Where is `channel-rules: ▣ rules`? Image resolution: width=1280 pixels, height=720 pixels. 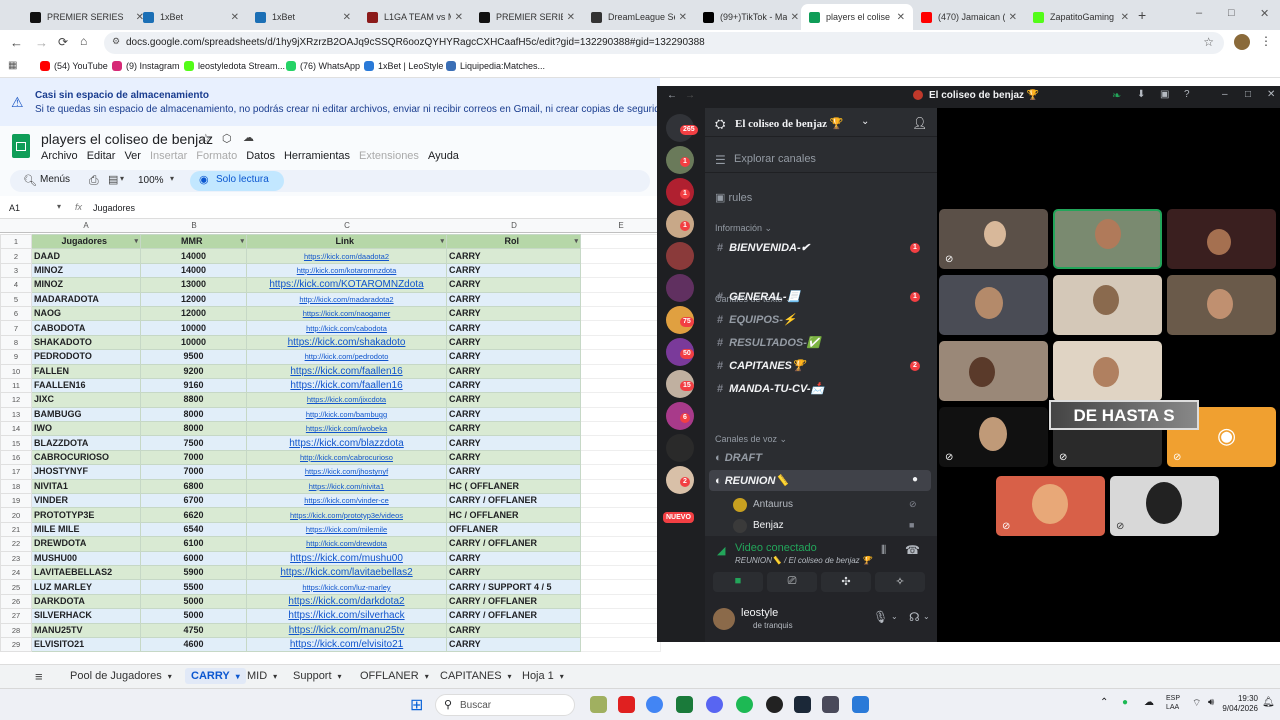
channel-rules: ▣ rules is located at coordinates (733, 197).